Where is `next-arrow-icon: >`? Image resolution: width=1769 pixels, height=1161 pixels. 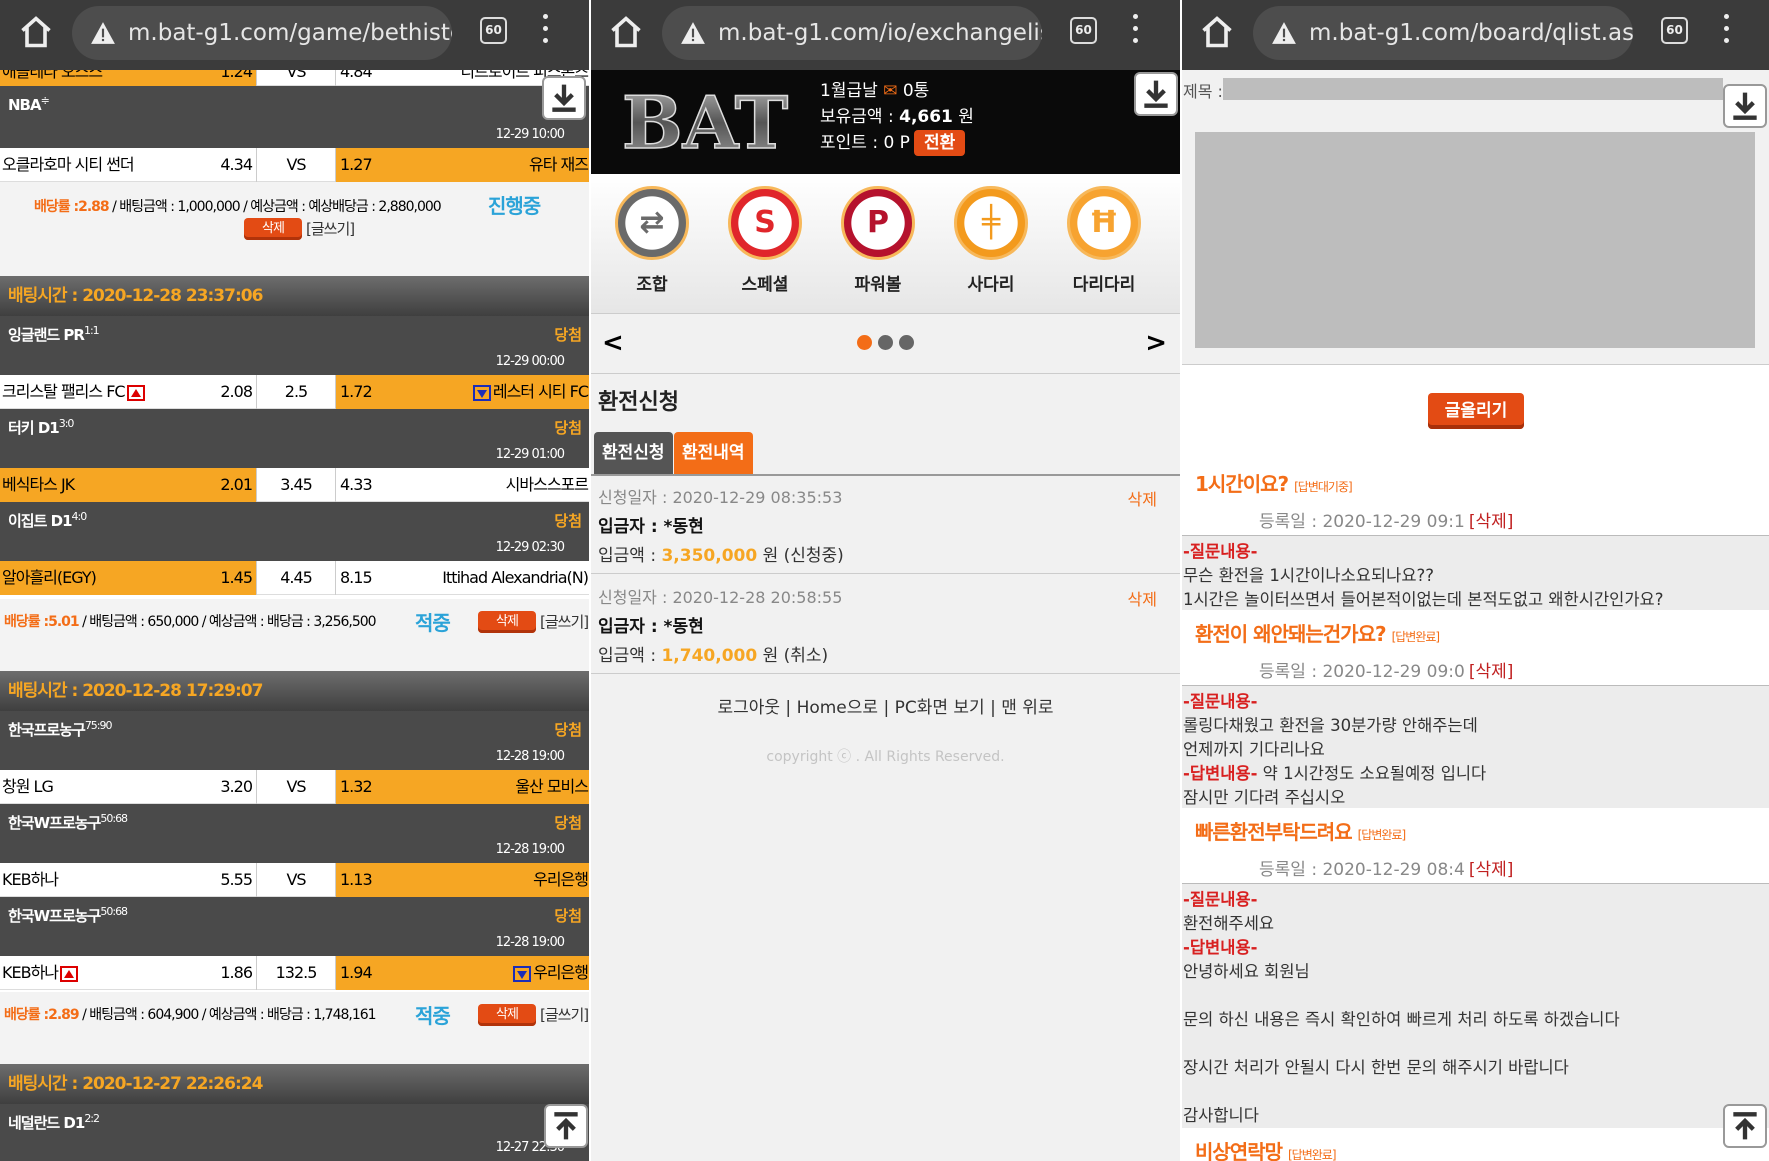 next-arrow-icon: > is located at coordinates (1156, 343).